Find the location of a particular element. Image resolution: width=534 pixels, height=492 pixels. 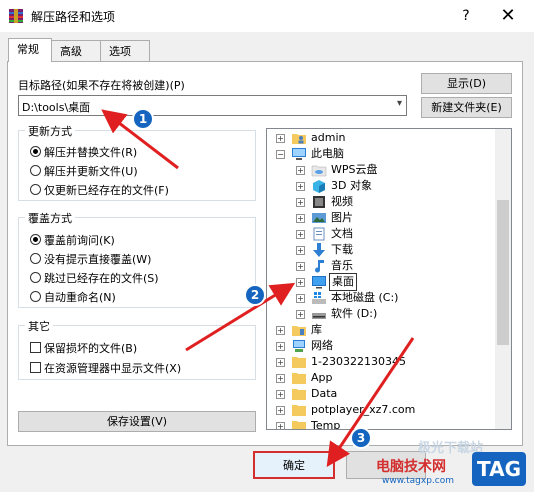

tree-node-network: + 网络 is located at coordinates (381, 346).